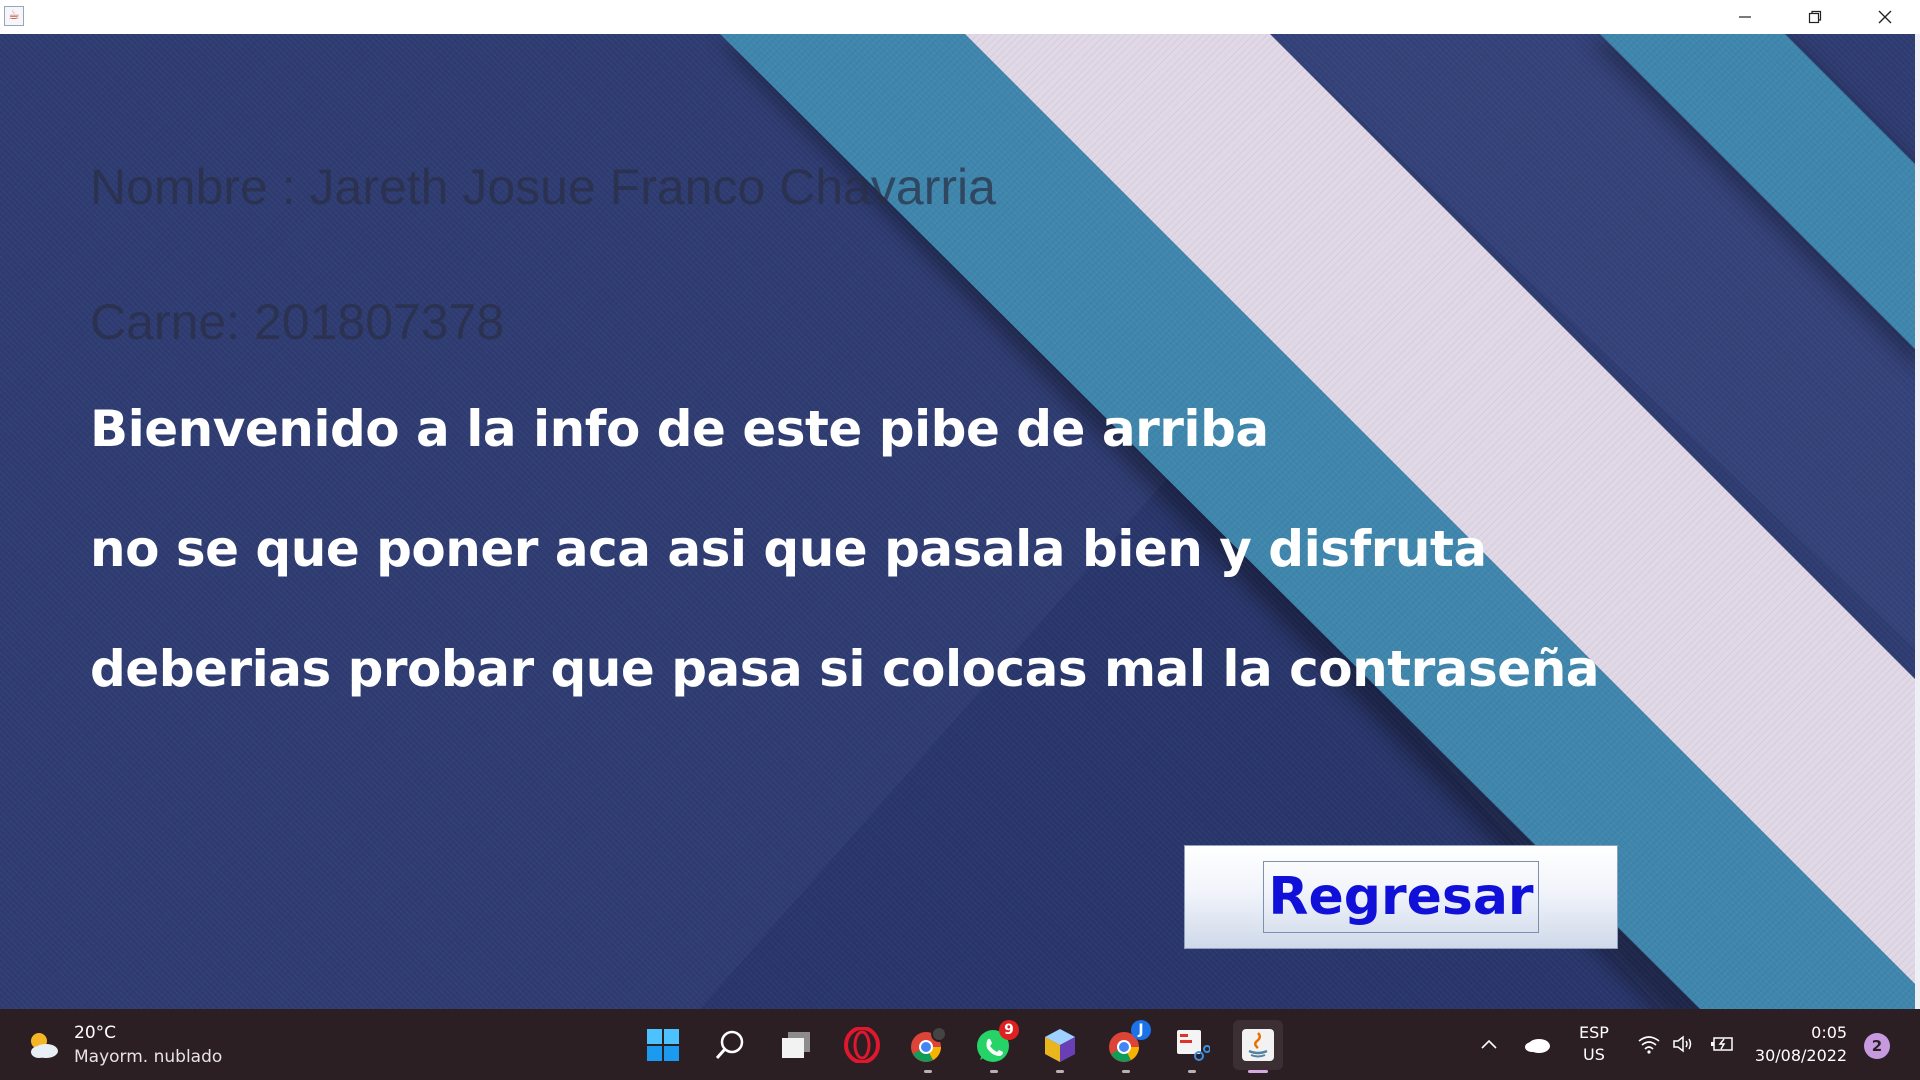 The image size is (1920, 1080). I want to click on minimize-icon, so click(1745, 17).